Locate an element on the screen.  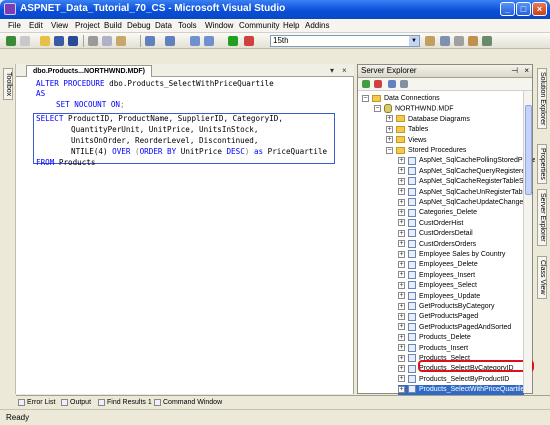
tree-node-procedure: + Employees_Insert is located at coordinates (436, 275).